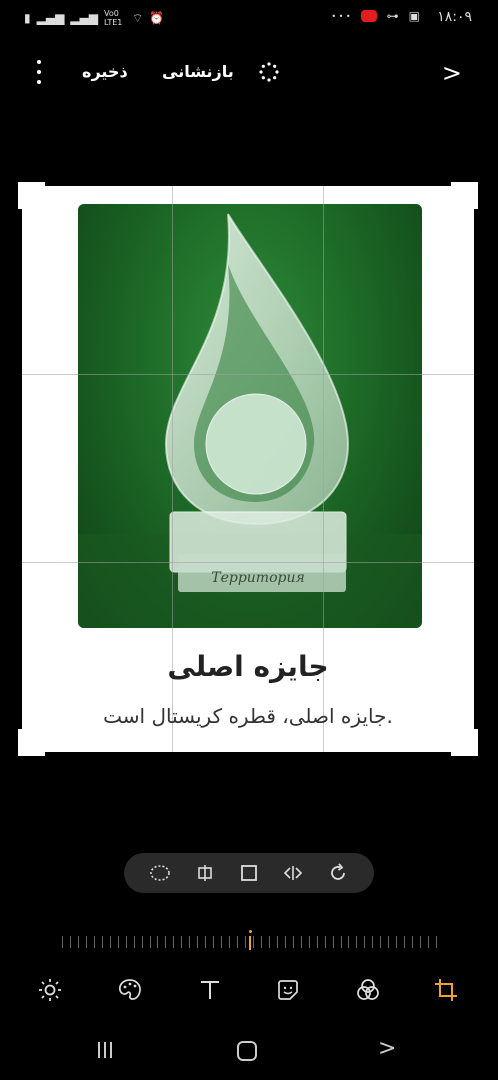 This screenshot has height=1080, width=498. What do you see at coordinates (446, 990) in the screenshot?
I see `crop-icon` at bounding box center [446, 990].